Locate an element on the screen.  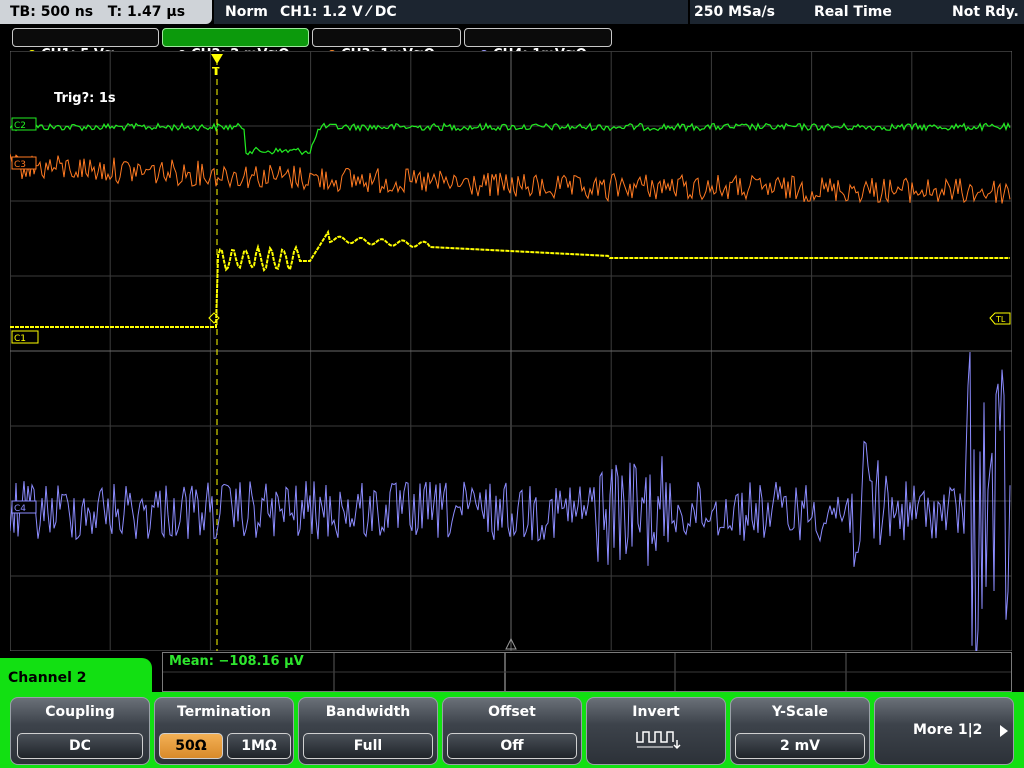
coupling-softkey: Coupling DC is located at coordinates (80, 731).